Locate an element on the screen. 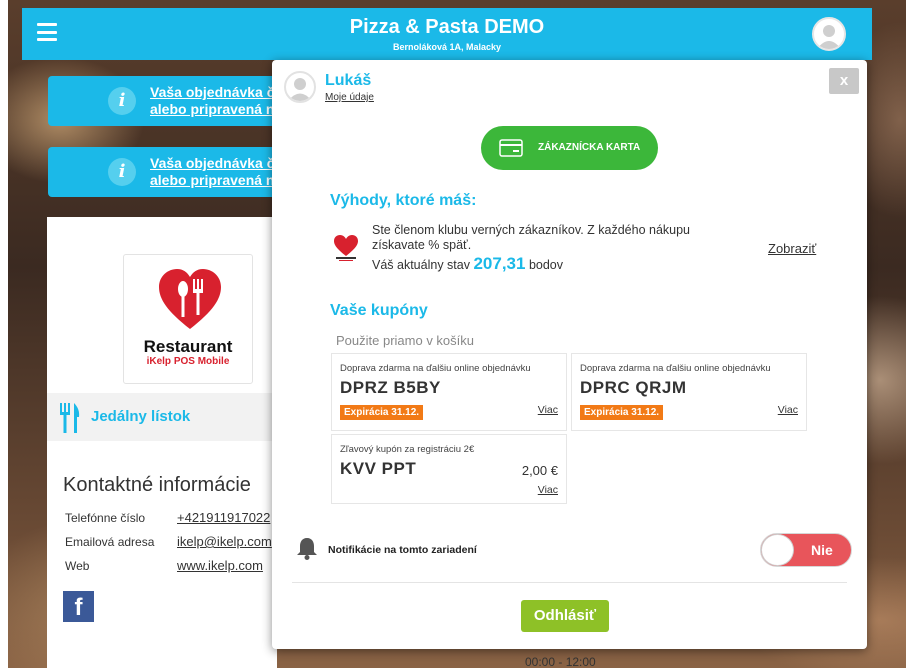 This screenshot has height=668, width=920. facebook-icon: f is located at coordinates (78, 606).